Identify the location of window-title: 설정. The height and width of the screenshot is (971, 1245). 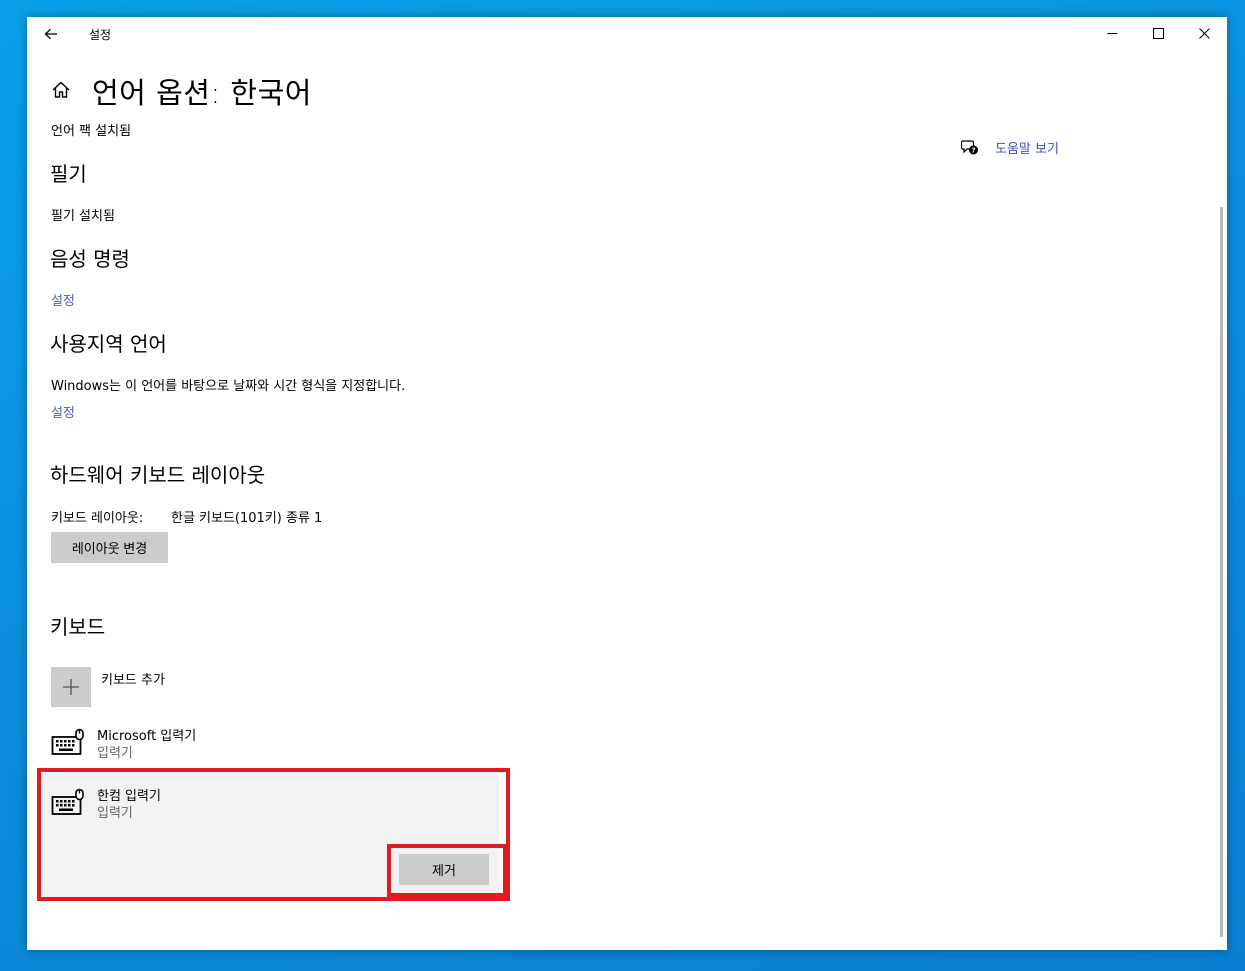
(100, 35).